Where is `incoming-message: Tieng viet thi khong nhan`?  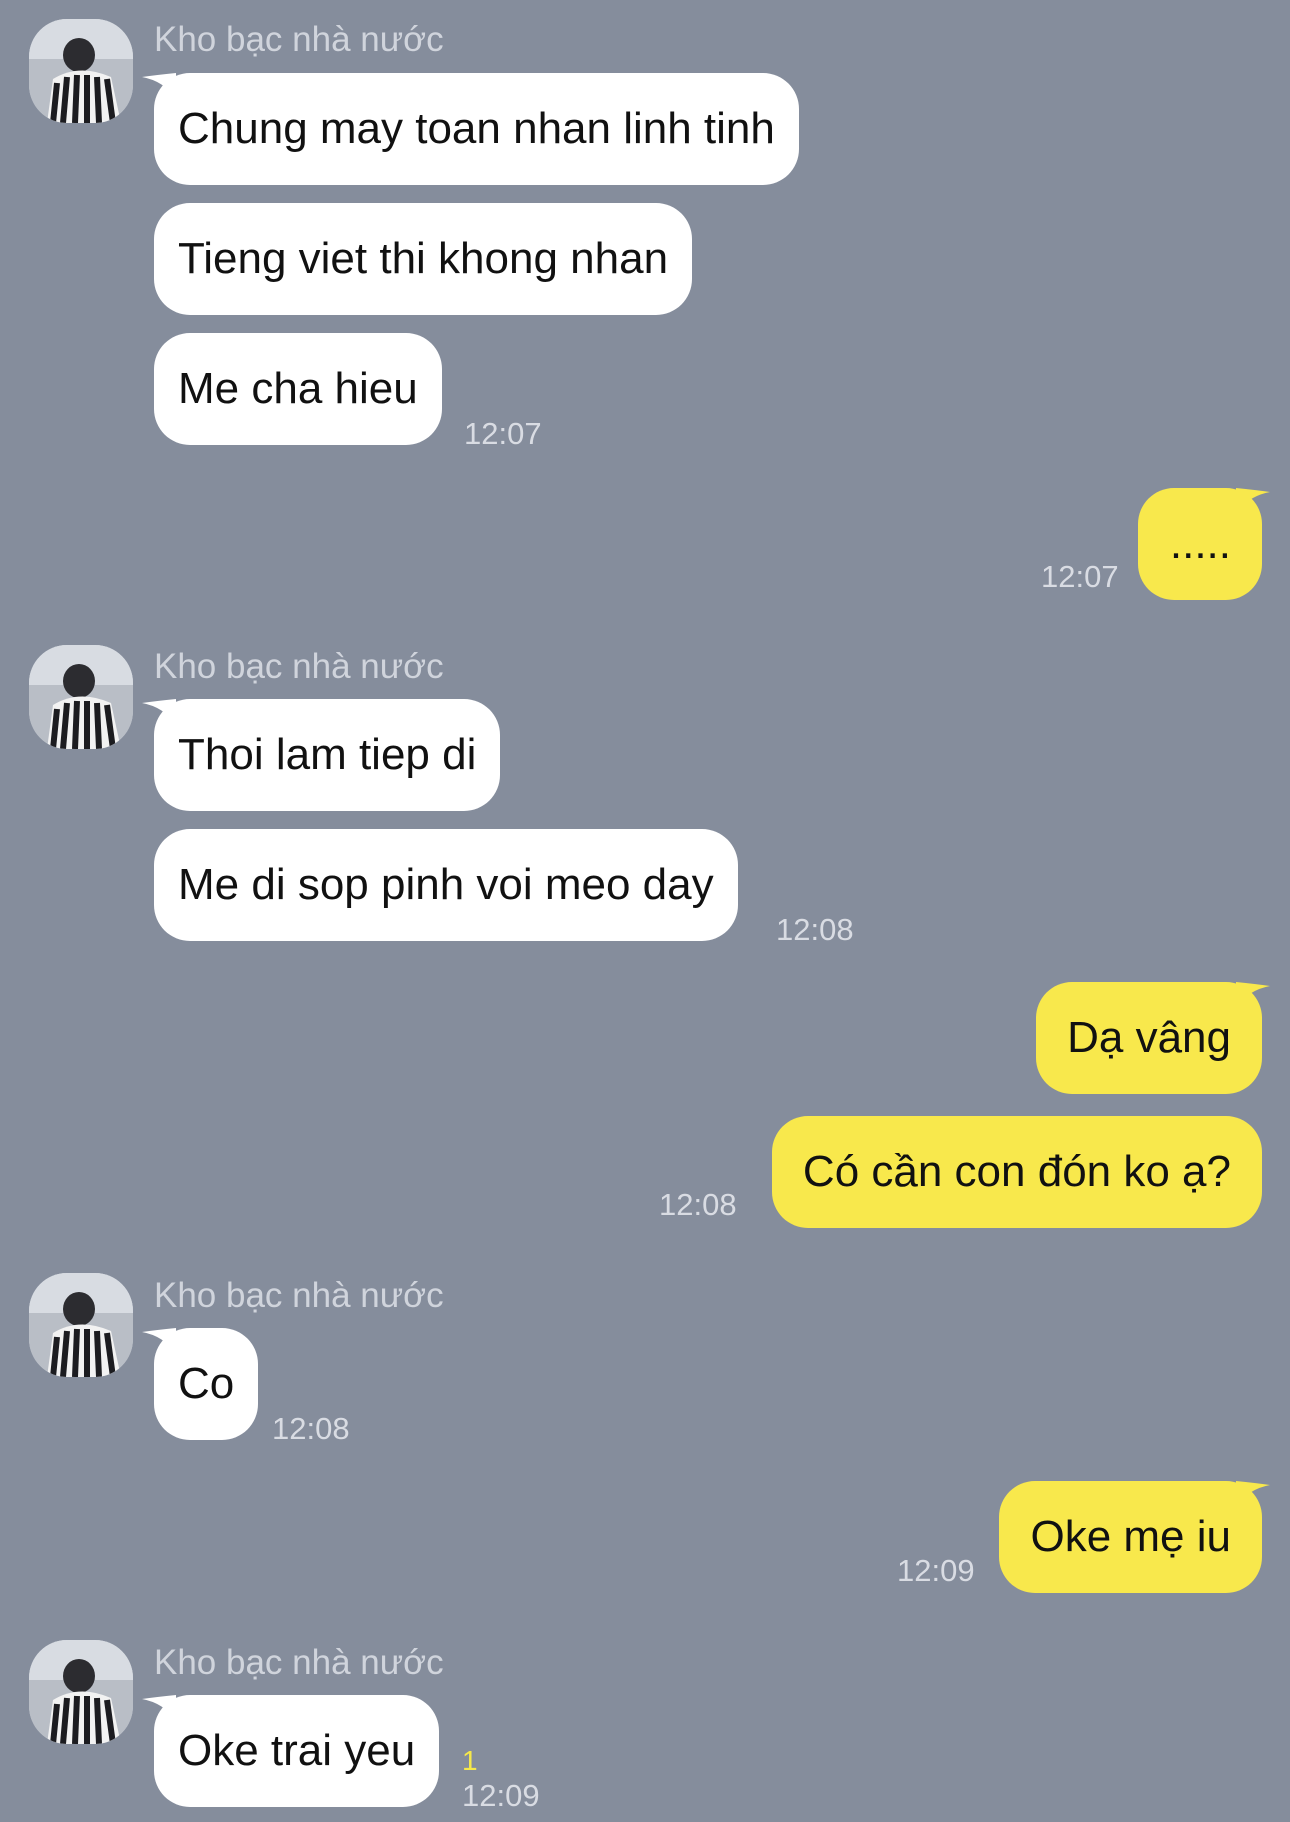 incoming-message: Tieng viet thi khong nhan is located at coordinates (423, 259).